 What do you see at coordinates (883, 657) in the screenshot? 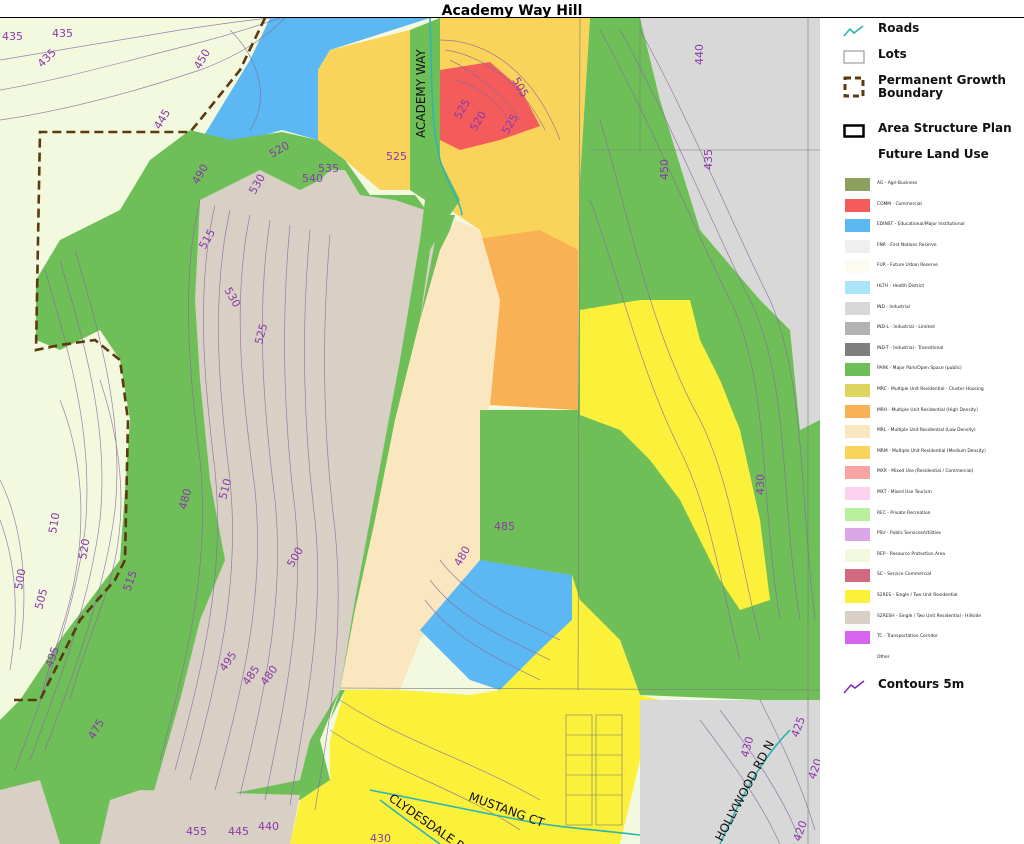
I see `land-use-label: Other` at bounding box center [883, 657].